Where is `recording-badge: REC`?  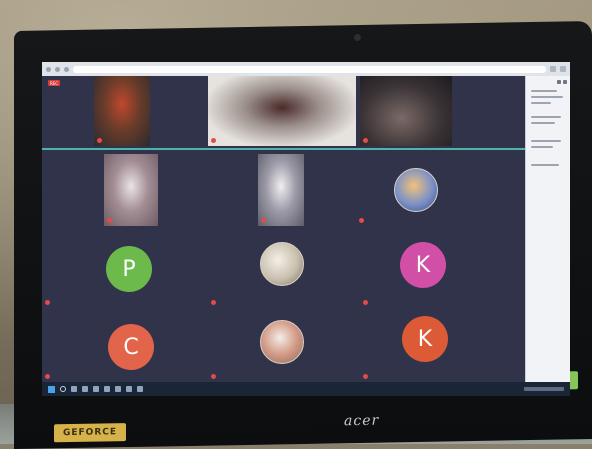 recording-badge: REC is located at coordinates (54, 83).